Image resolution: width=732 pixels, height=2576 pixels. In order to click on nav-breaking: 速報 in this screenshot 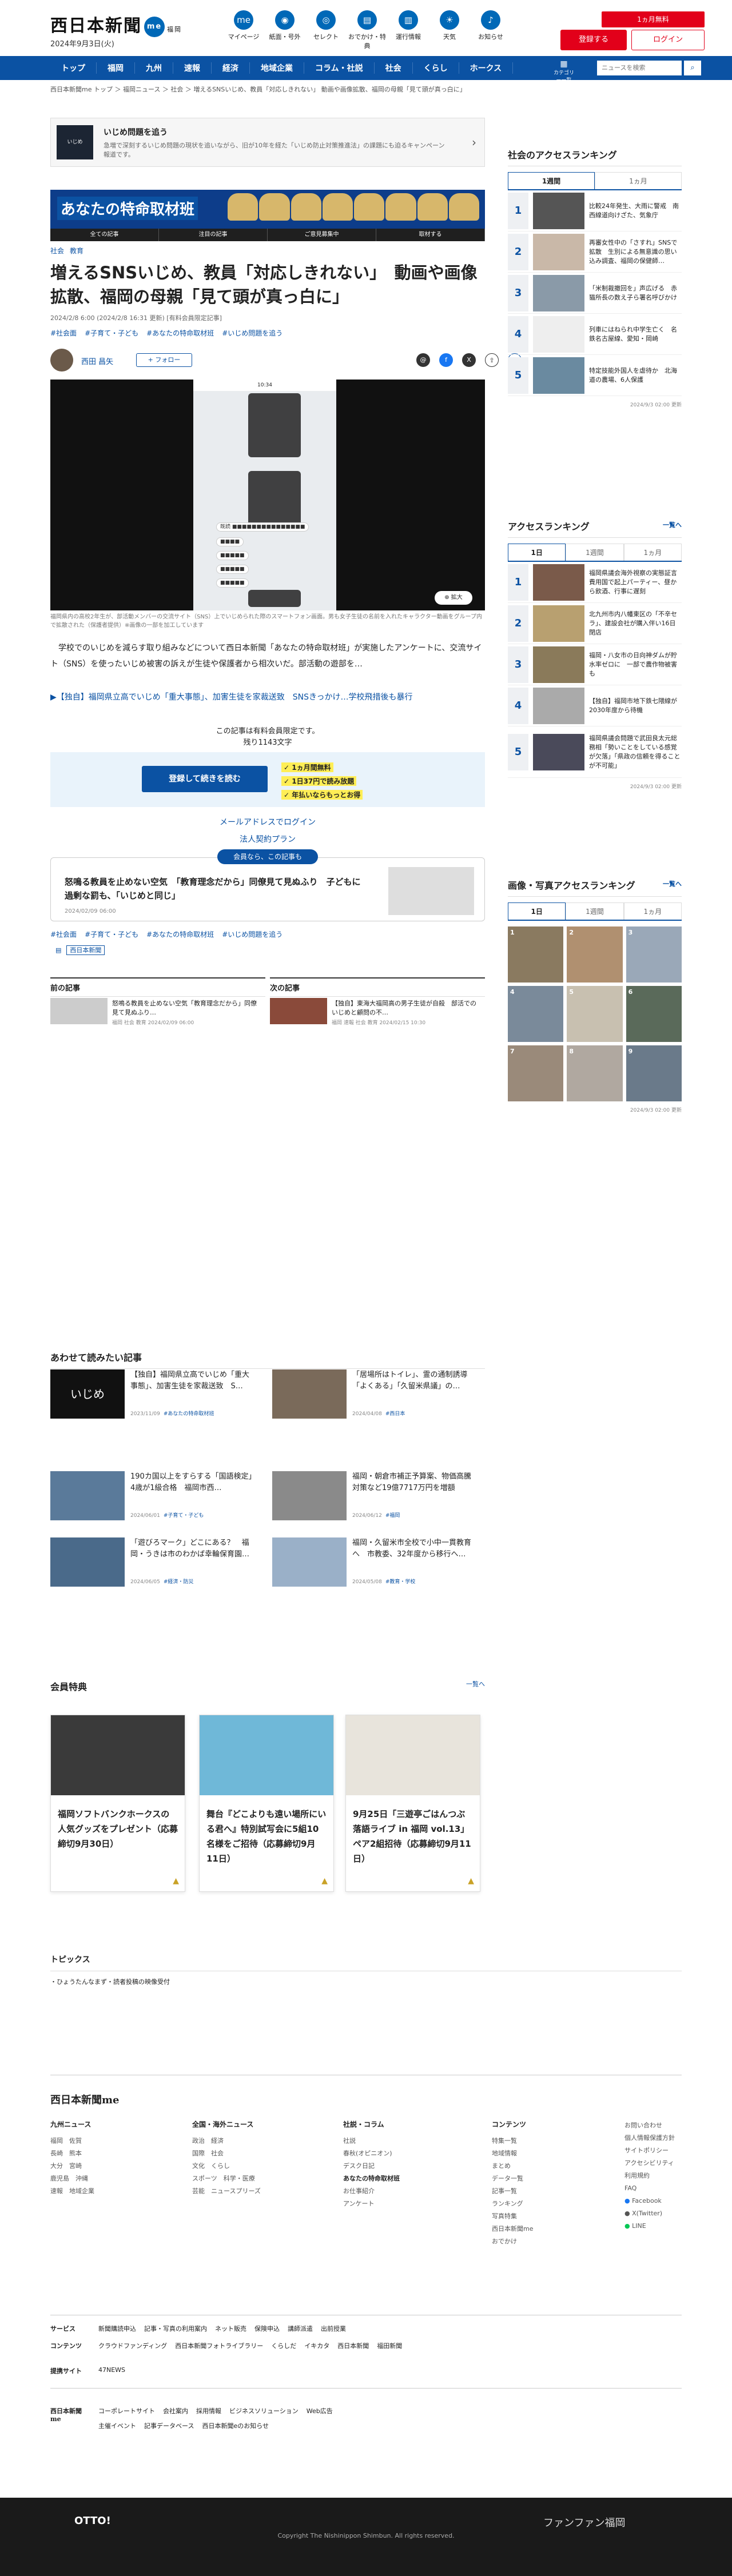, I will do `click(192, 68)`.